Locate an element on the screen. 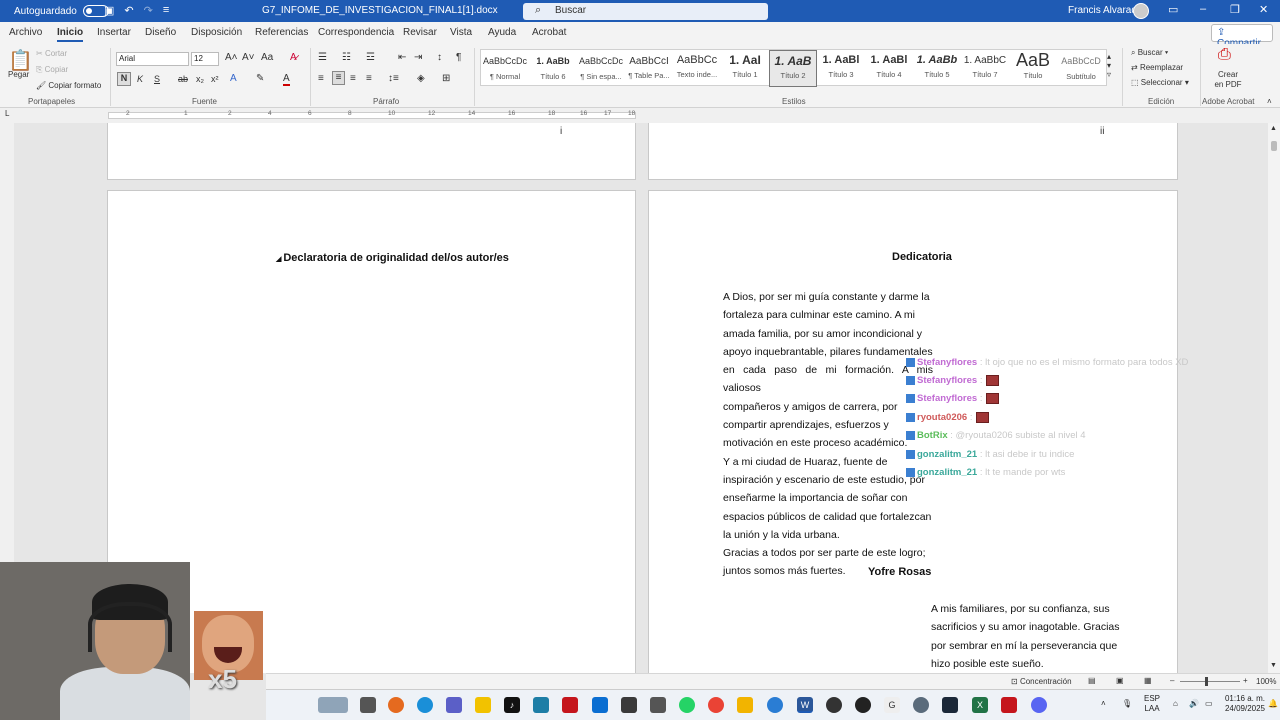 The width and height of the screenshot is (1280, 720). collapse-ribbon-icon: ˄ is located at coordinates (1269, 101).